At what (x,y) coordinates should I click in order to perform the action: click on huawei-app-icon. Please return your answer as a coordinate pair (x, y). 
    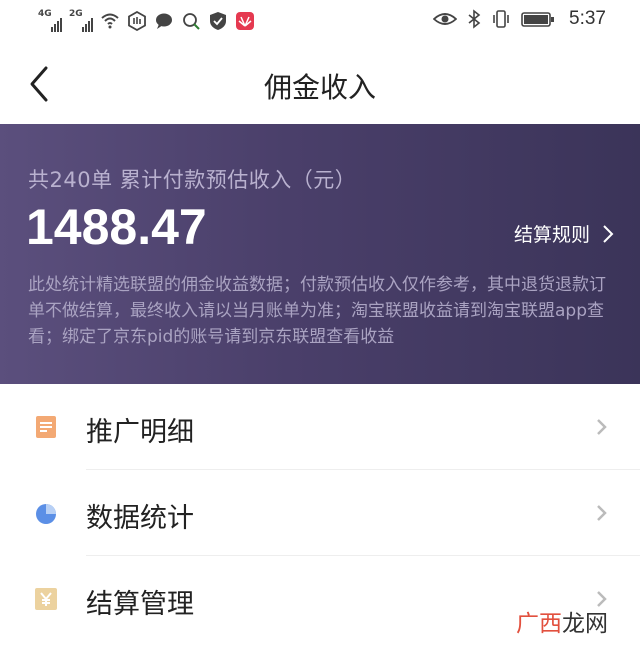
    Looking at the image, I should click on (245, 21).